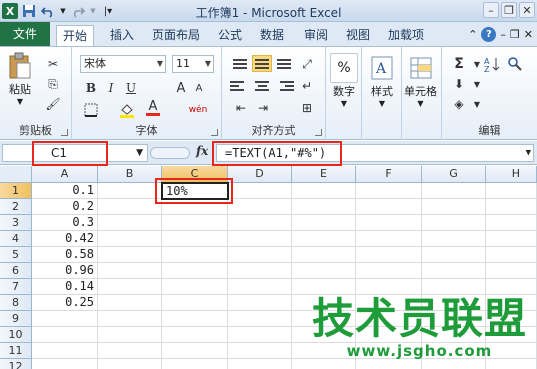  Describe the element at coordinates (527, 10) in the screenshot. I see `close-icon: ✕` at that location.